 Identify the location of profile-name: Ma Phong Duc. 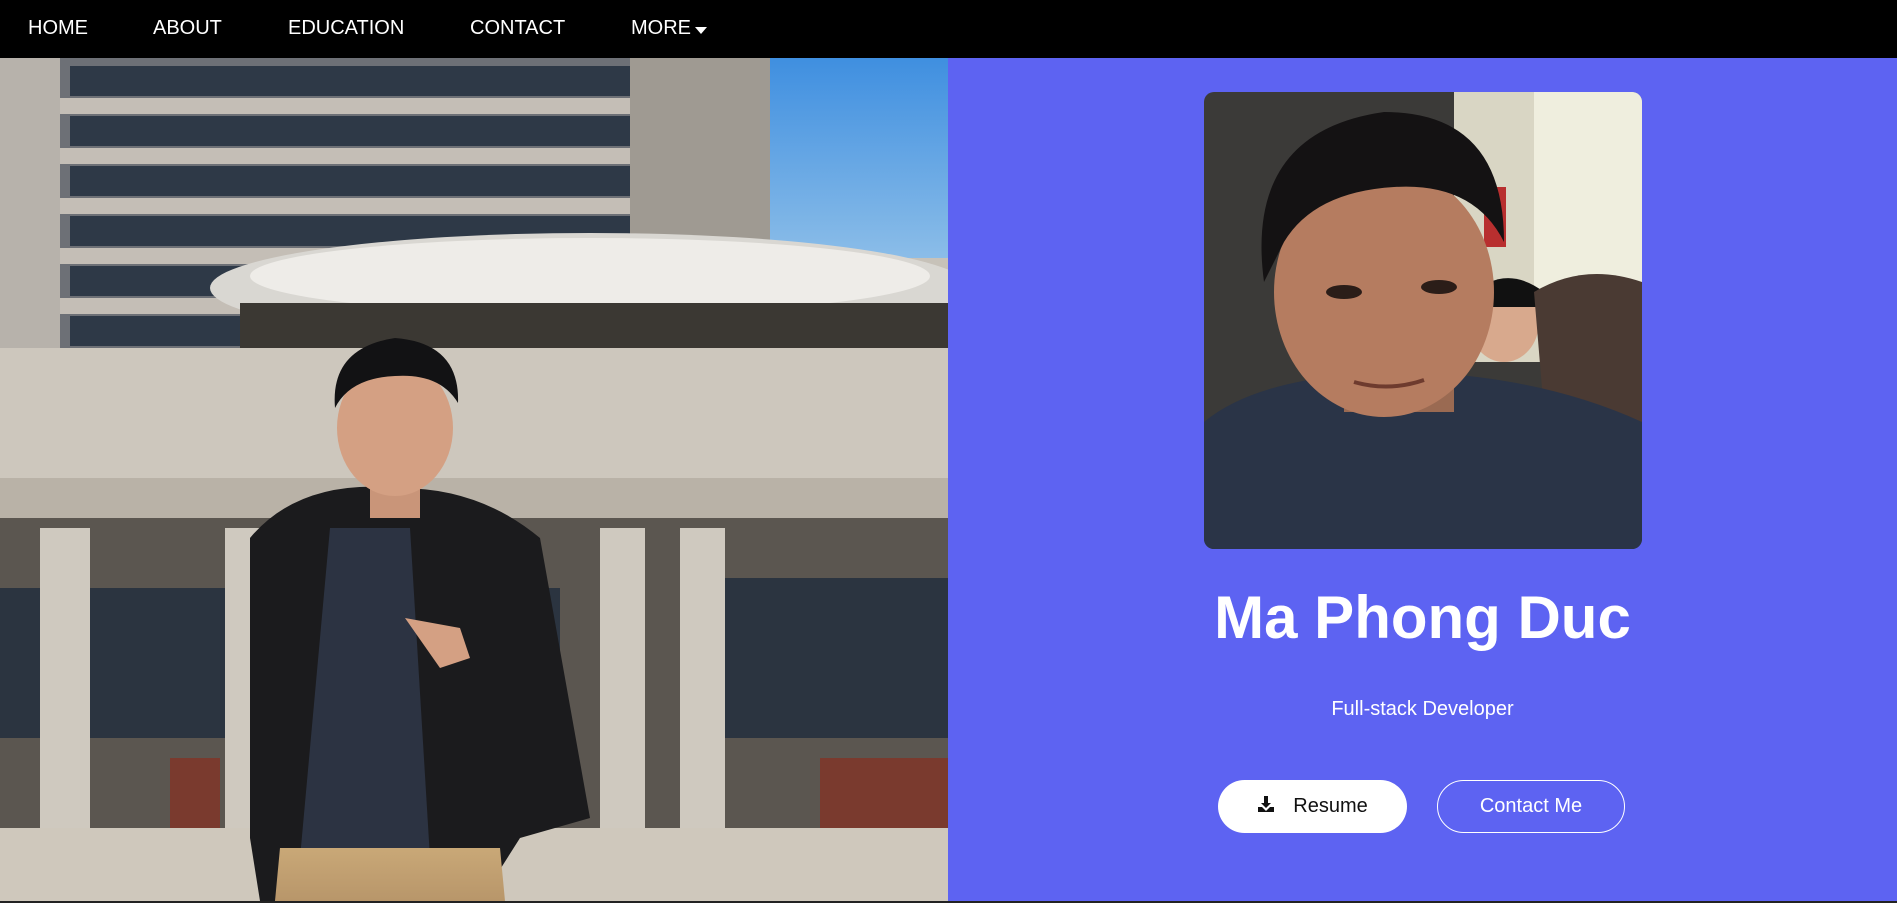
(1422, 617).